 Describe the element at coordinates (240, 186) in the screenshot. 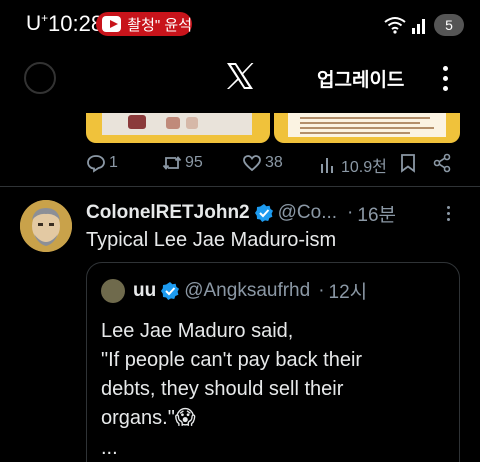

I see `tweet-divider` at that location.